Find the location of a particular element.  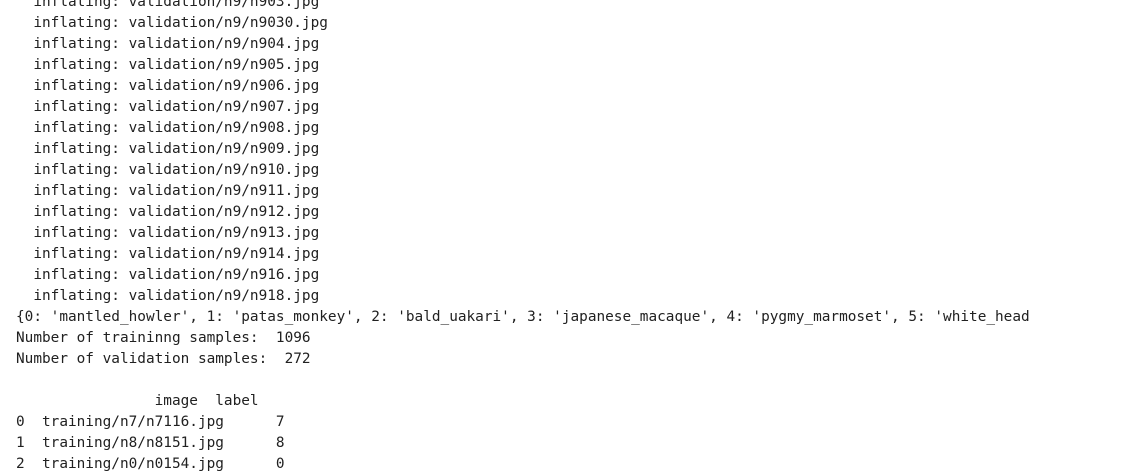

inflating-line: inflating: validation/n9/n909.jpg is located at coordinates (168, 149).